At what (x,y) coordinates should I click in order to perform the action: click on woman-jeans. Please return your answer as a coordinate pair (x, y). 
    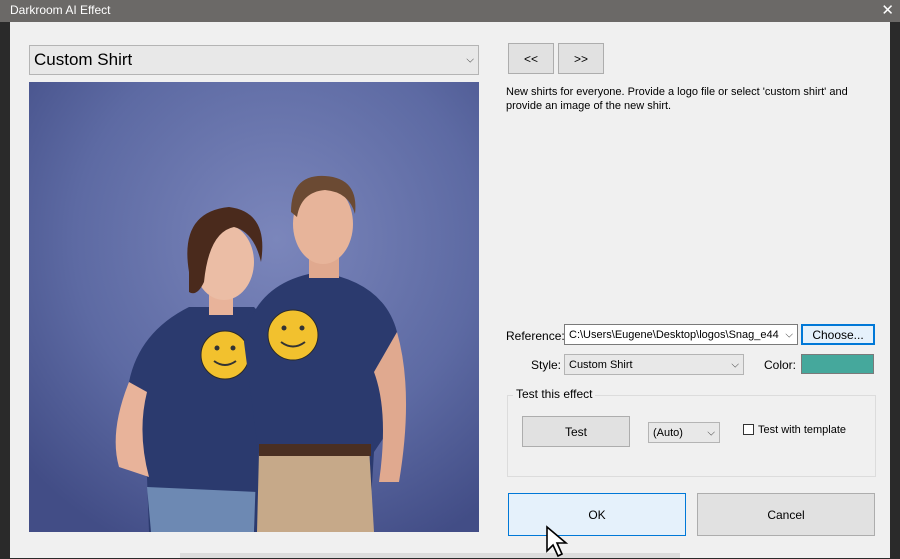
    Looking at the image, I should click on (202, 509).